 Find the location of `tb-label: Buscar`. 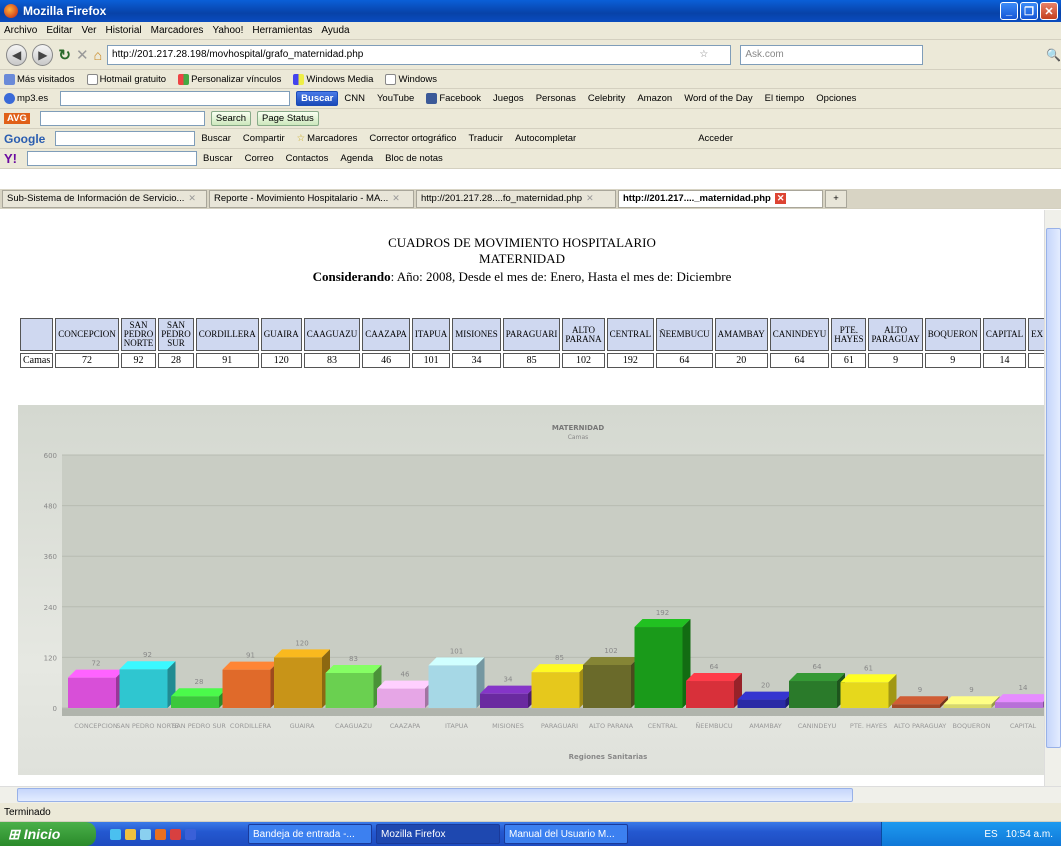

tb-label: Buscar is located at coordinates (216, 138).